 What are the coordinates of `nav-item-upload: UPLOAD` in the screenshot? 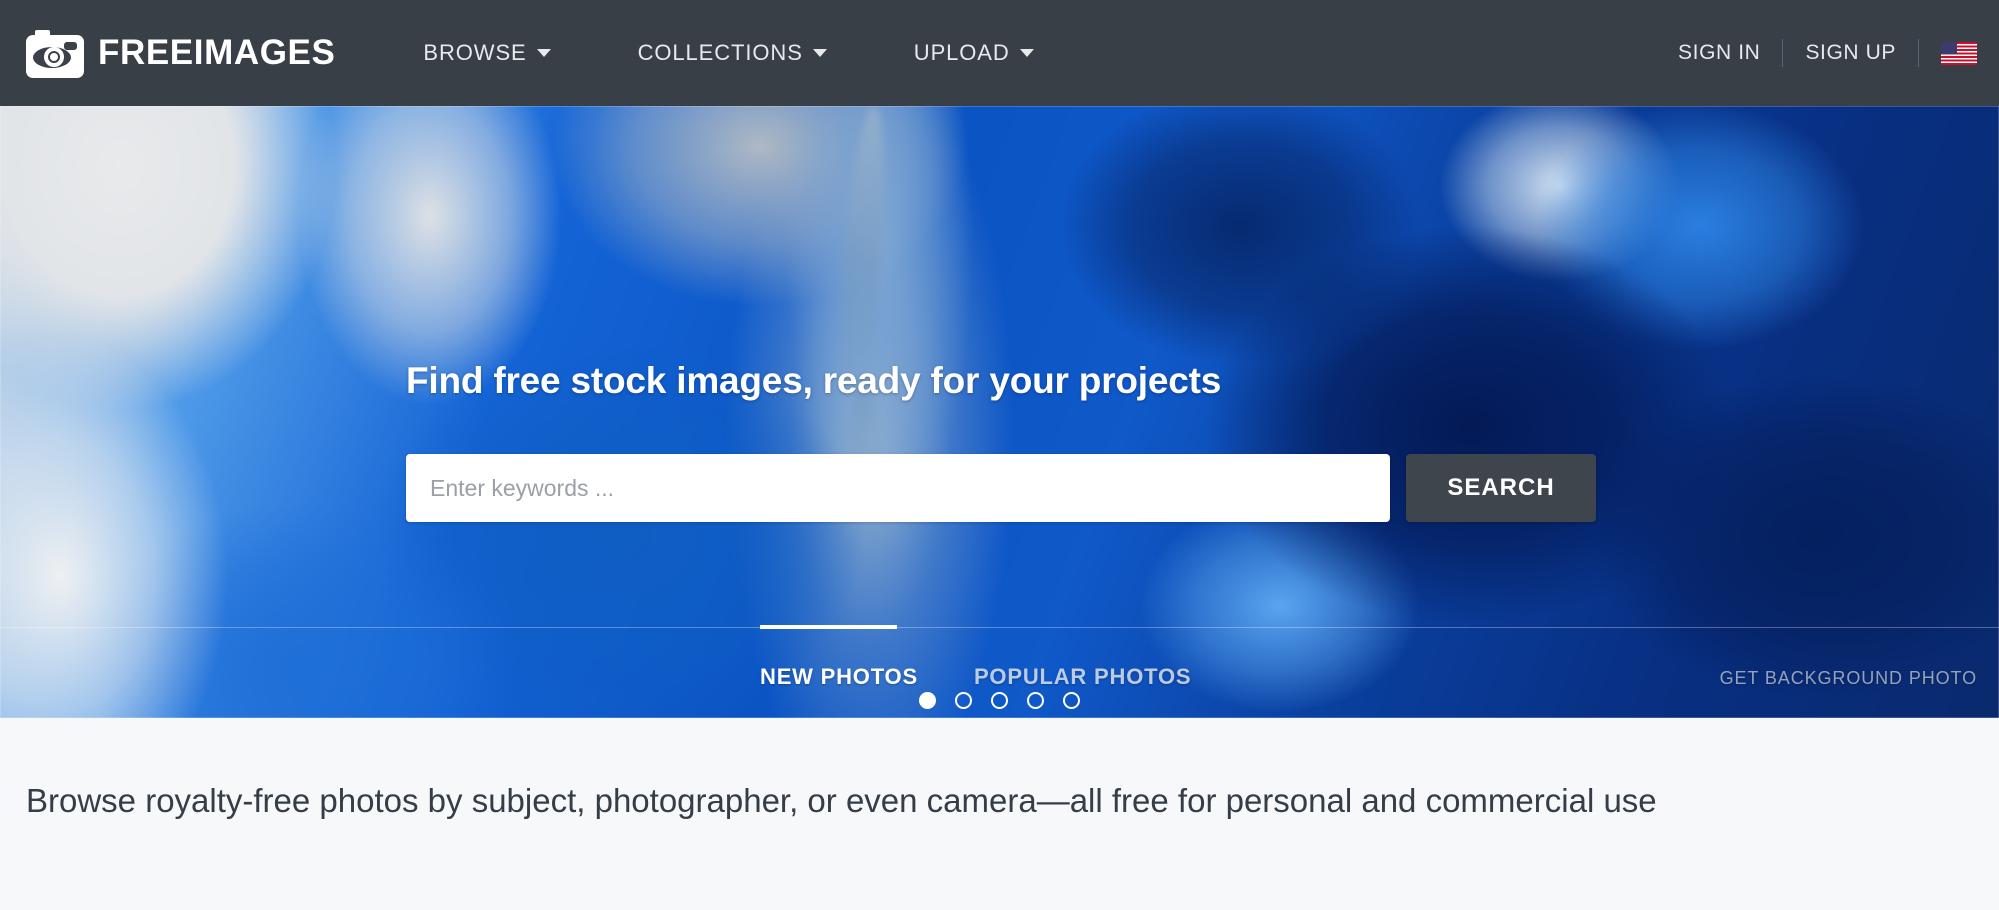 It's located at (974, 53).